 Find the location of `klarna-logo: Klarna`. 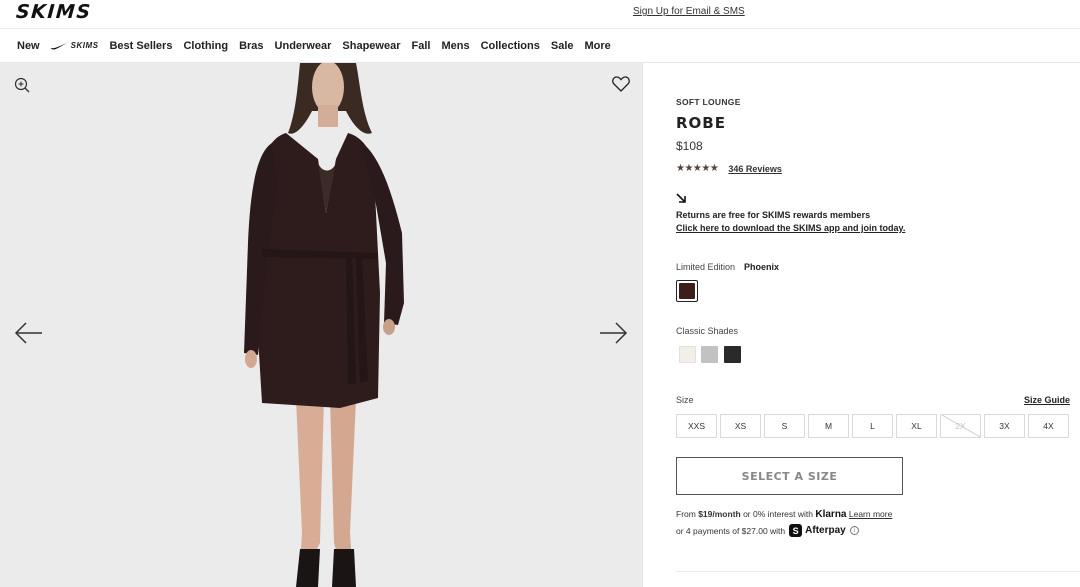

klarna-logo: Klarna is located at coordinates (831, 514).